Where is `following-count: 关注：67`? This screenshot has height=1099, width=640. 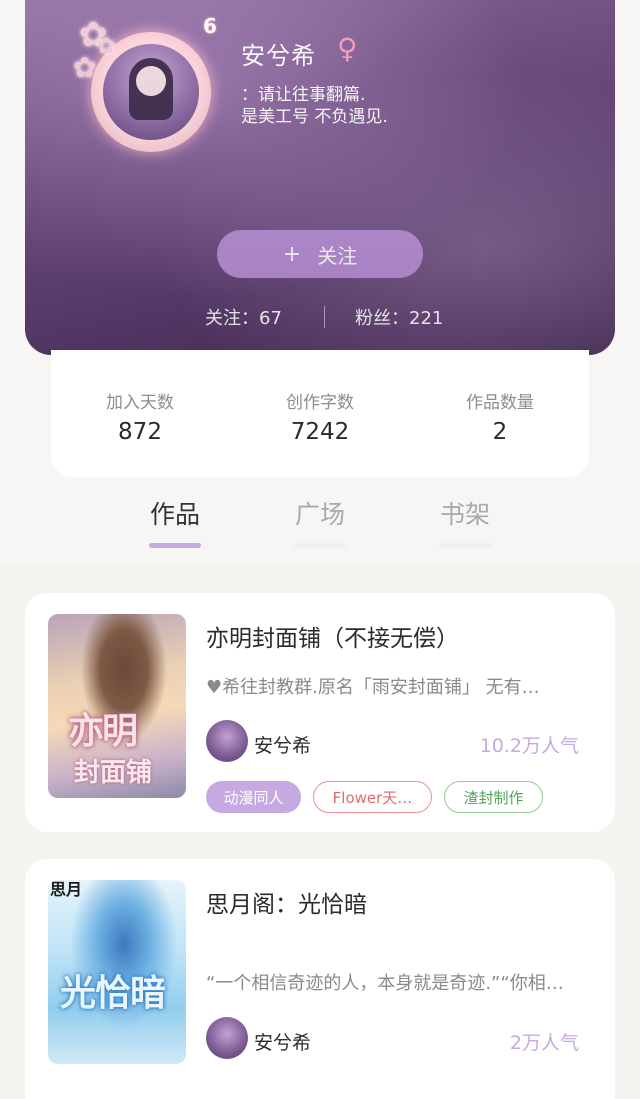
following-count: 关注：67 is located at coordinates (243, 317).